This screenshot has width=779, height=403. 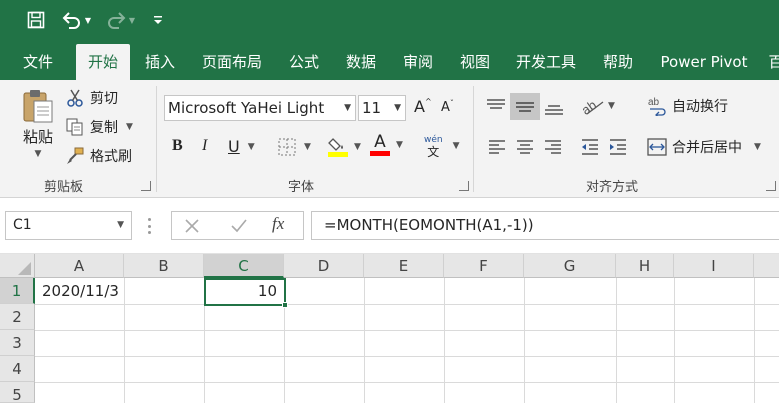 What do you see at coordinates (146, 186) in the screenshot?
I see `clipboard-launcher-icon` at bounding box center [146, 186].